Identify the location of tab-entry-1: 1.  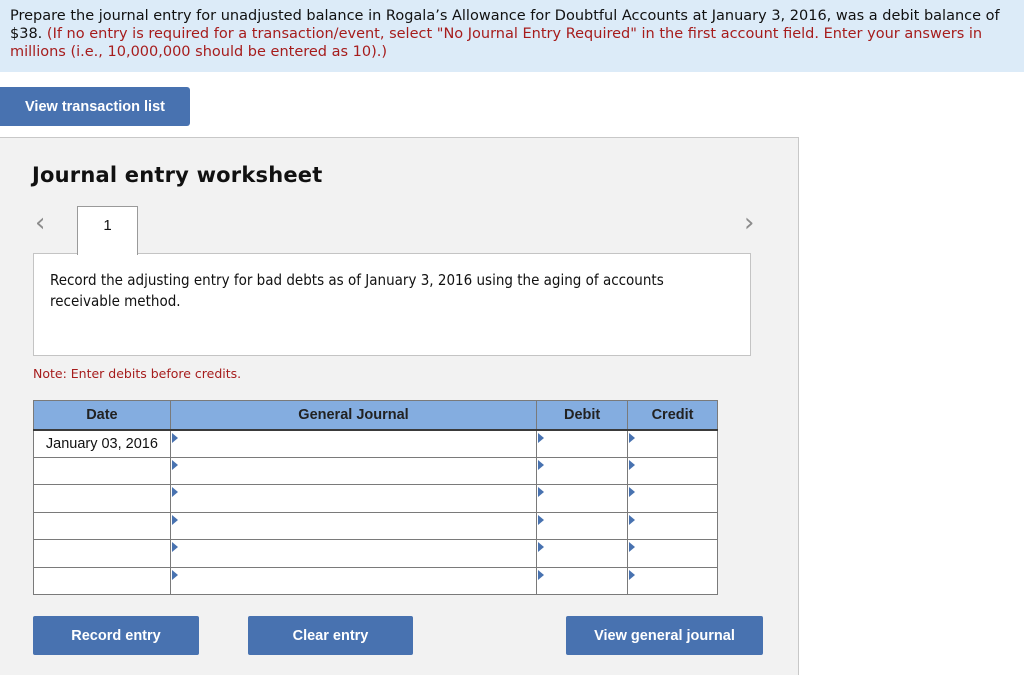
(107, 230).